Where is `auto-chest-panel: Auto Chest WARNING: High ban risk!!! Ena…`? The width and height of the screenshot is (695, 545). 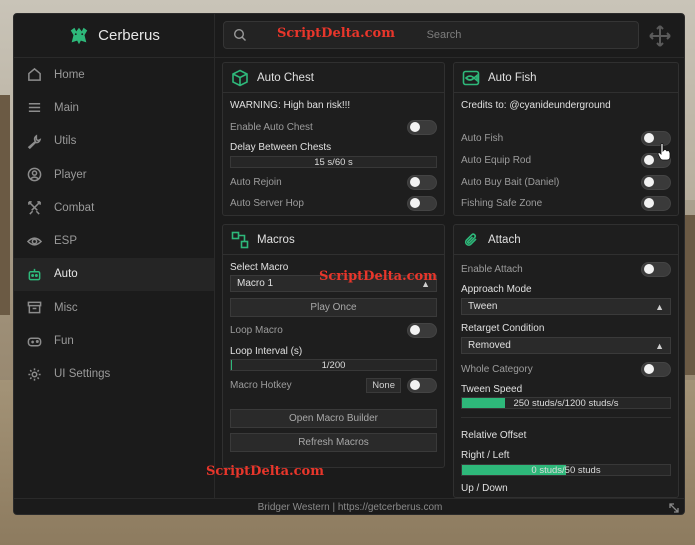
auto-chest-panel: Auto Chest WARNING: High ban risk!!! Ena… is located at coordinates (333, 139).